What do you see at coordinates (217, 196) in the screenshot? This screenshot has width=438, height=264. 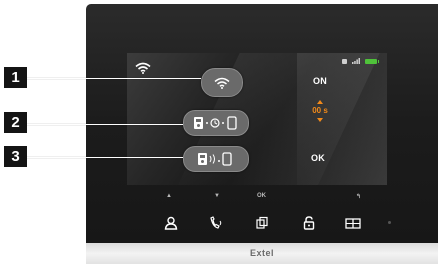 I see `softkey-down-label: ▼` at bounding box center [217, 196].